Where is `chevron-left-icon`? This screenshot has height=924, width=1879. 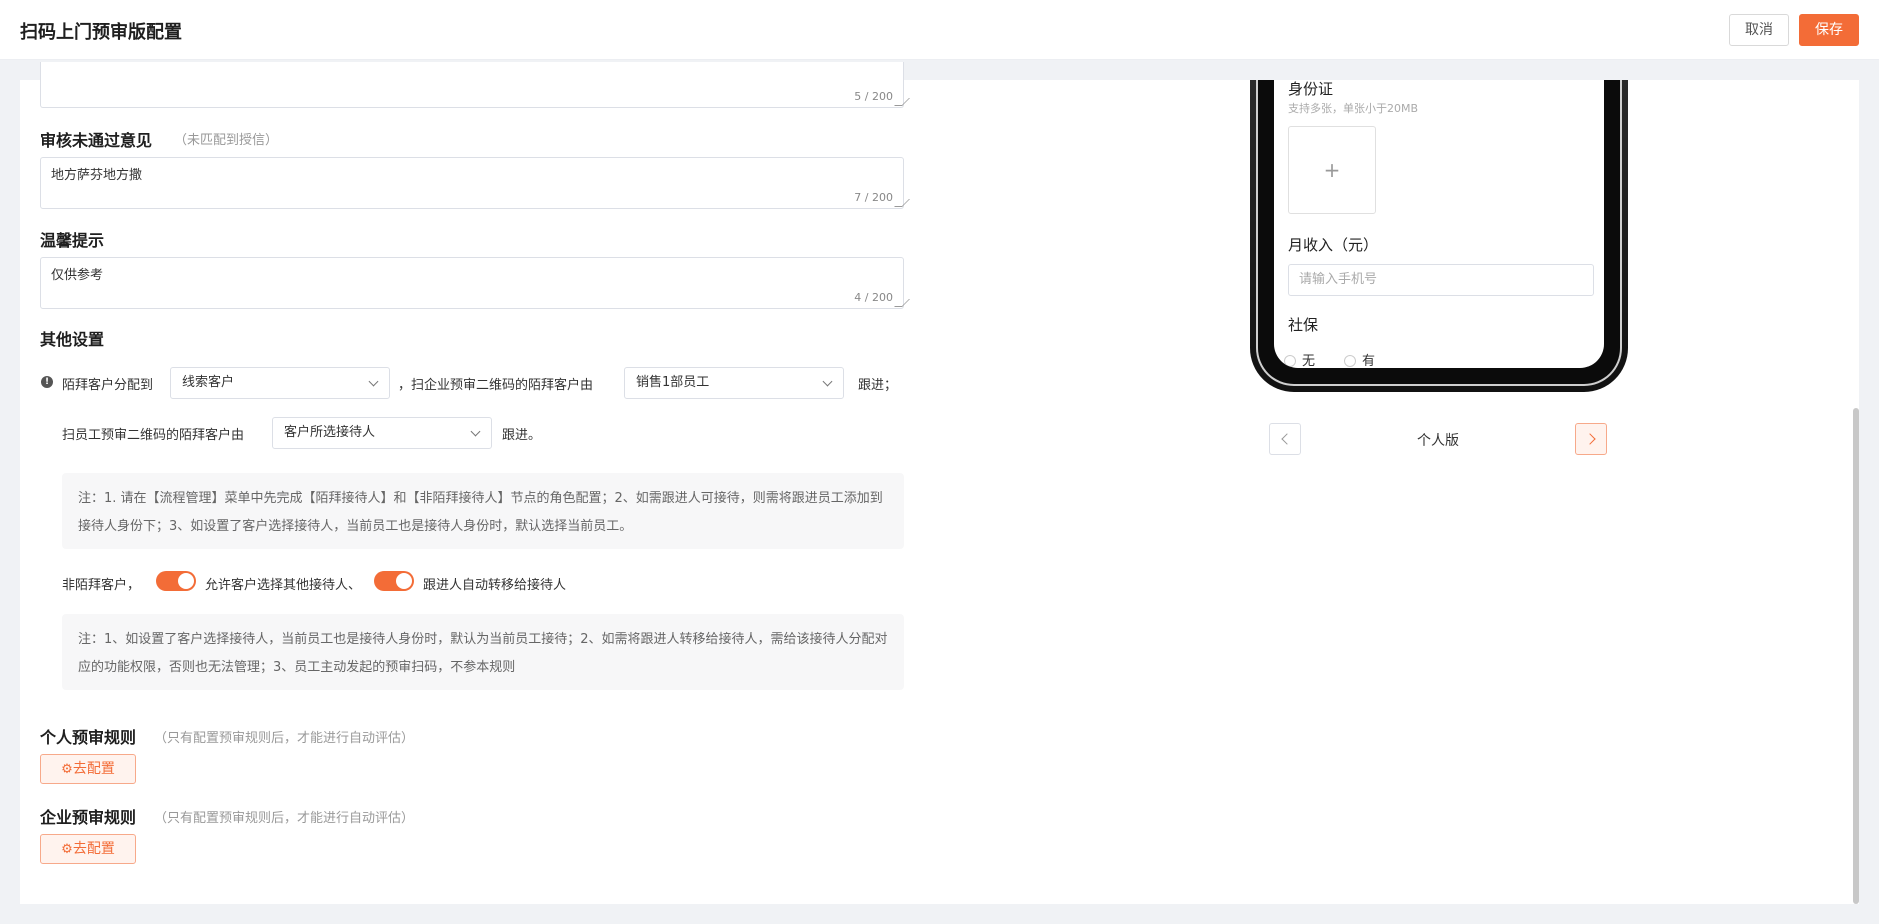
chevron-left-icon is located at coordinates (1287, 439).